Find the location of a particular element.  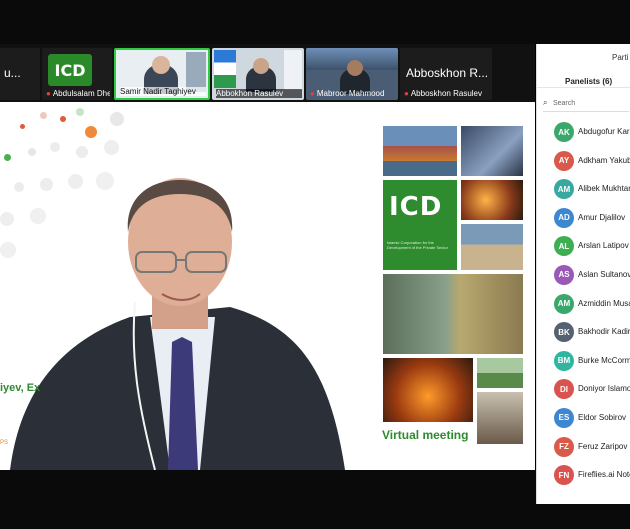

panelist-name: Alibek Mukhtaro is located at coordinates (604, 189).